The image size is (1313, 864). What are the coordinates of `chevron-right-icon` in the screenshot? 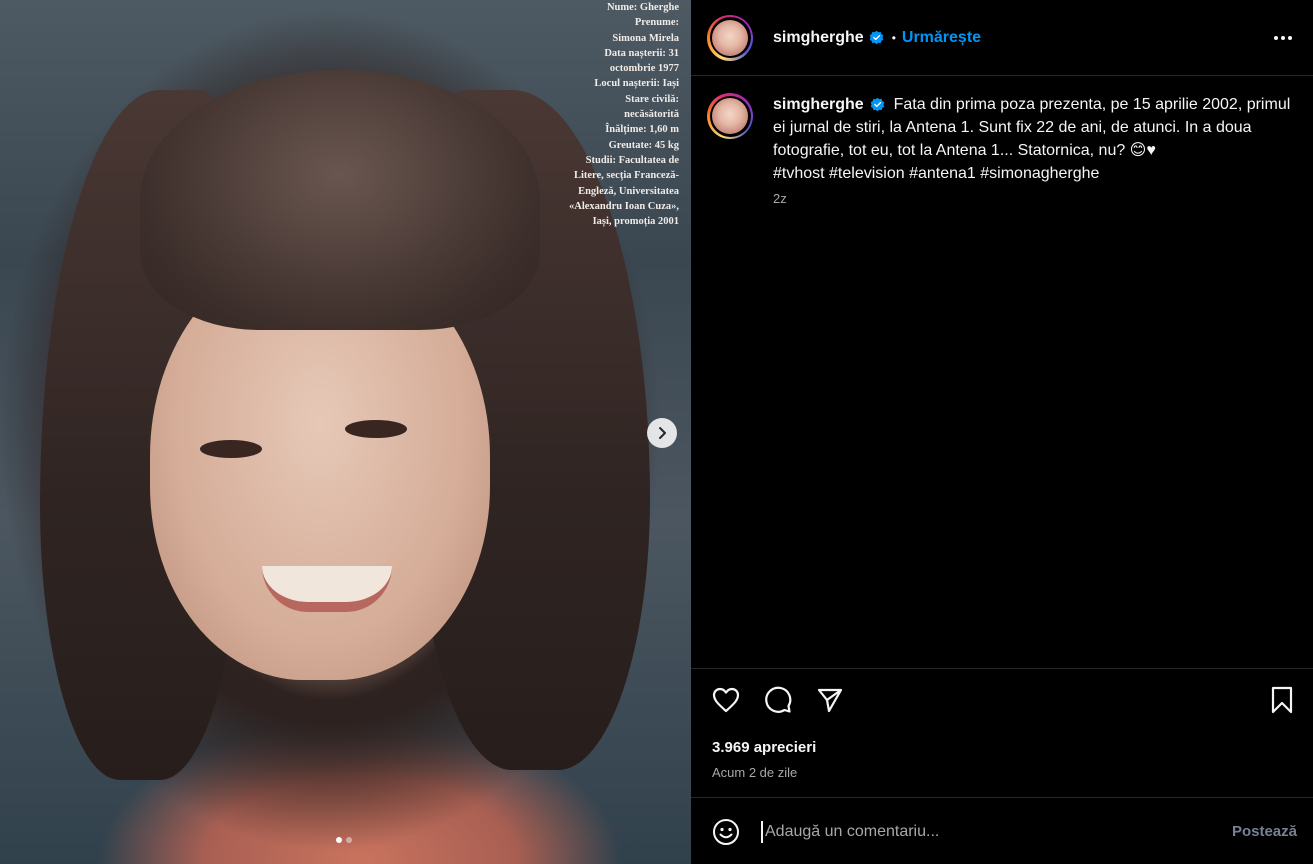 It's located at (662, 433).